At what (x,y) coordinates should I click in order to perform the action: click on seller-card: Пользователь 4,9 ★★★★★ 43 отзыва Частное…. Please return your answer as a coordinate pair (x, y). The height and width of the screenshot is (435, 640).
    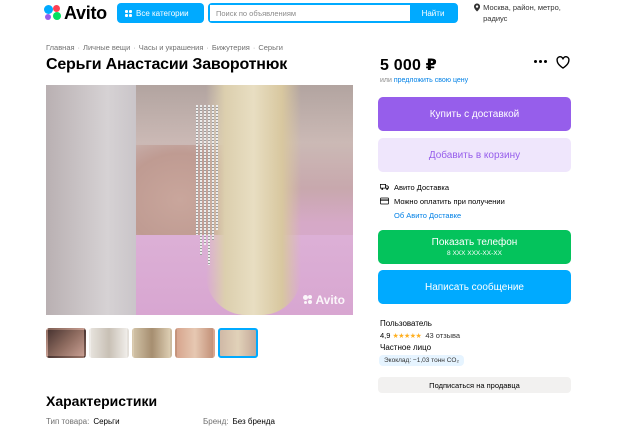
    Looking at the image, I should click on (420, 335).